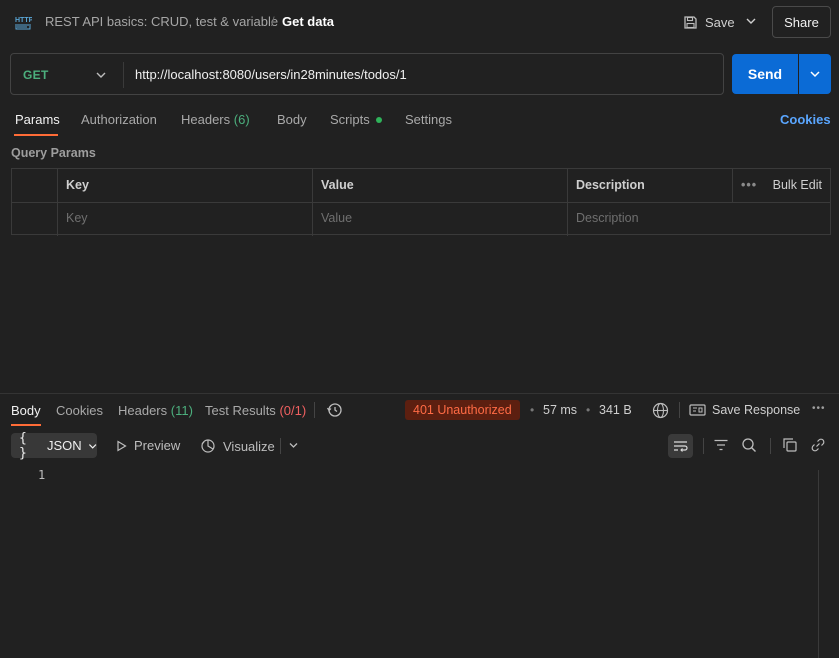 The image size is (839, 658). I want to click on visualize-button: Visualize, so click(237, 446).